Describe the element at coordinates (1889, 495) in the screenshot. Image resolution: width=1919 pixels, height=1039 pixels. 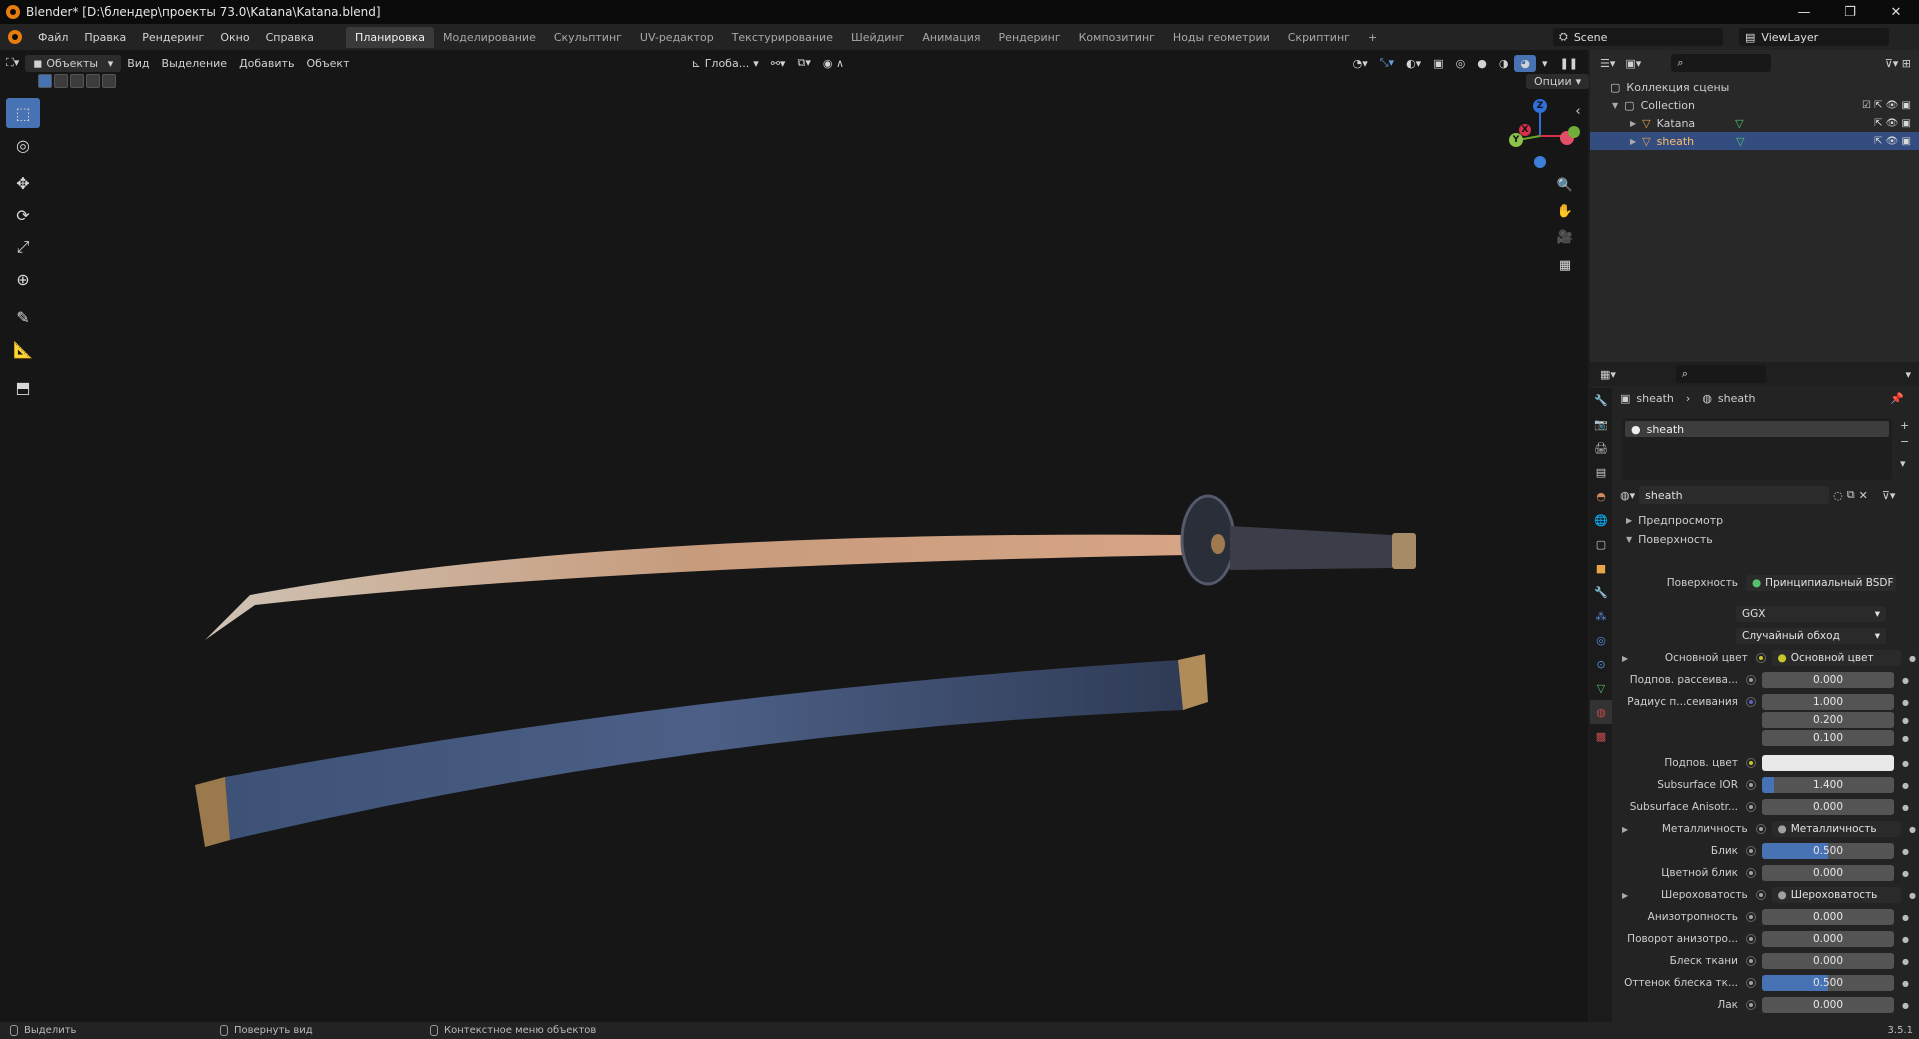
I see `material-filter-icon: ⊽▾` at that location.